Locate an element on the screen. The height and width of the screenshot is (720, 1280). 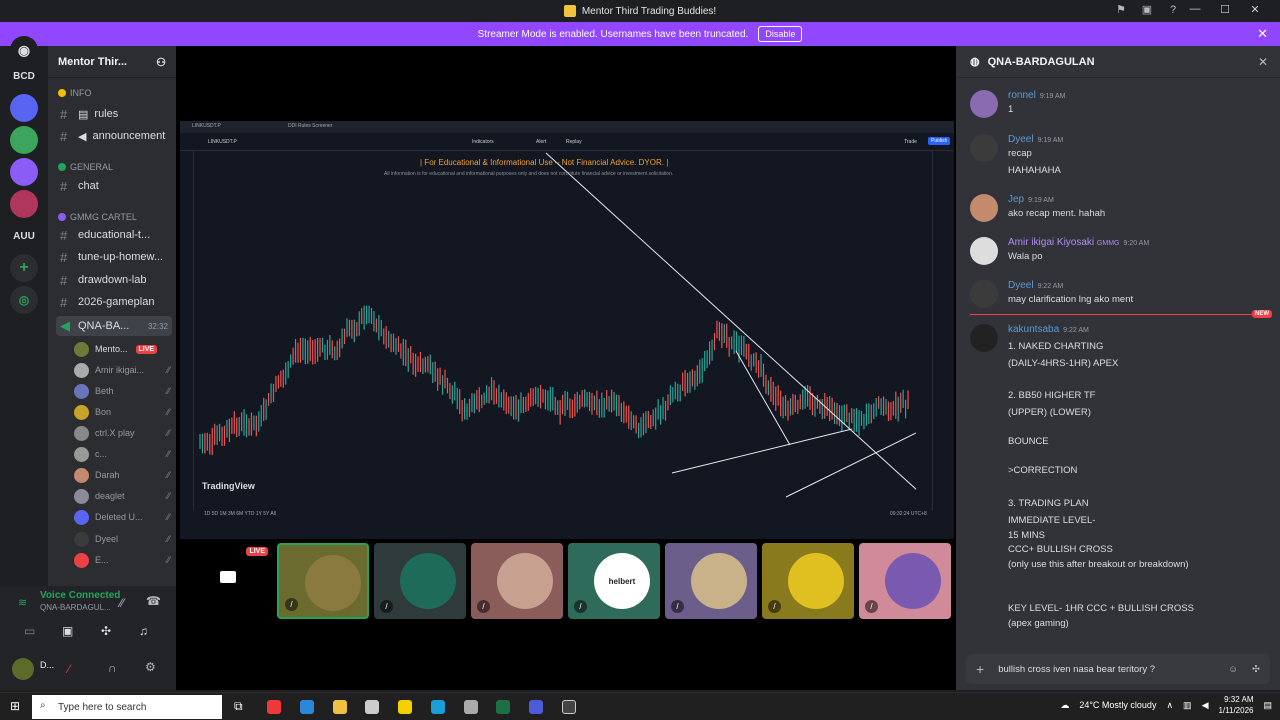
weather-text: 24°C Mostly cloudy is located at coordinates (1117, 705).